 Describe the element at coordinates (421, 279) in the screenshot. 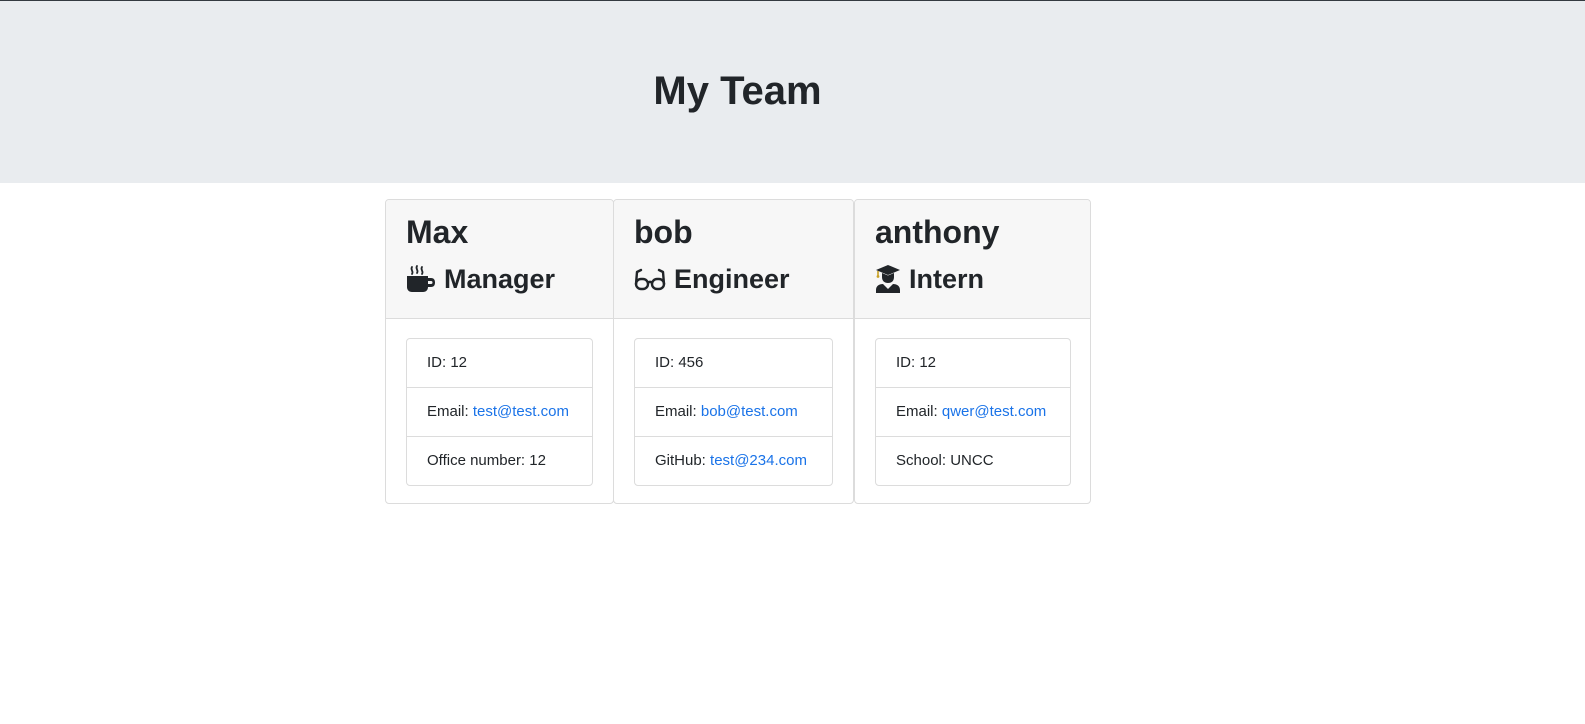

I see `coffee-mug-icon` at that location.